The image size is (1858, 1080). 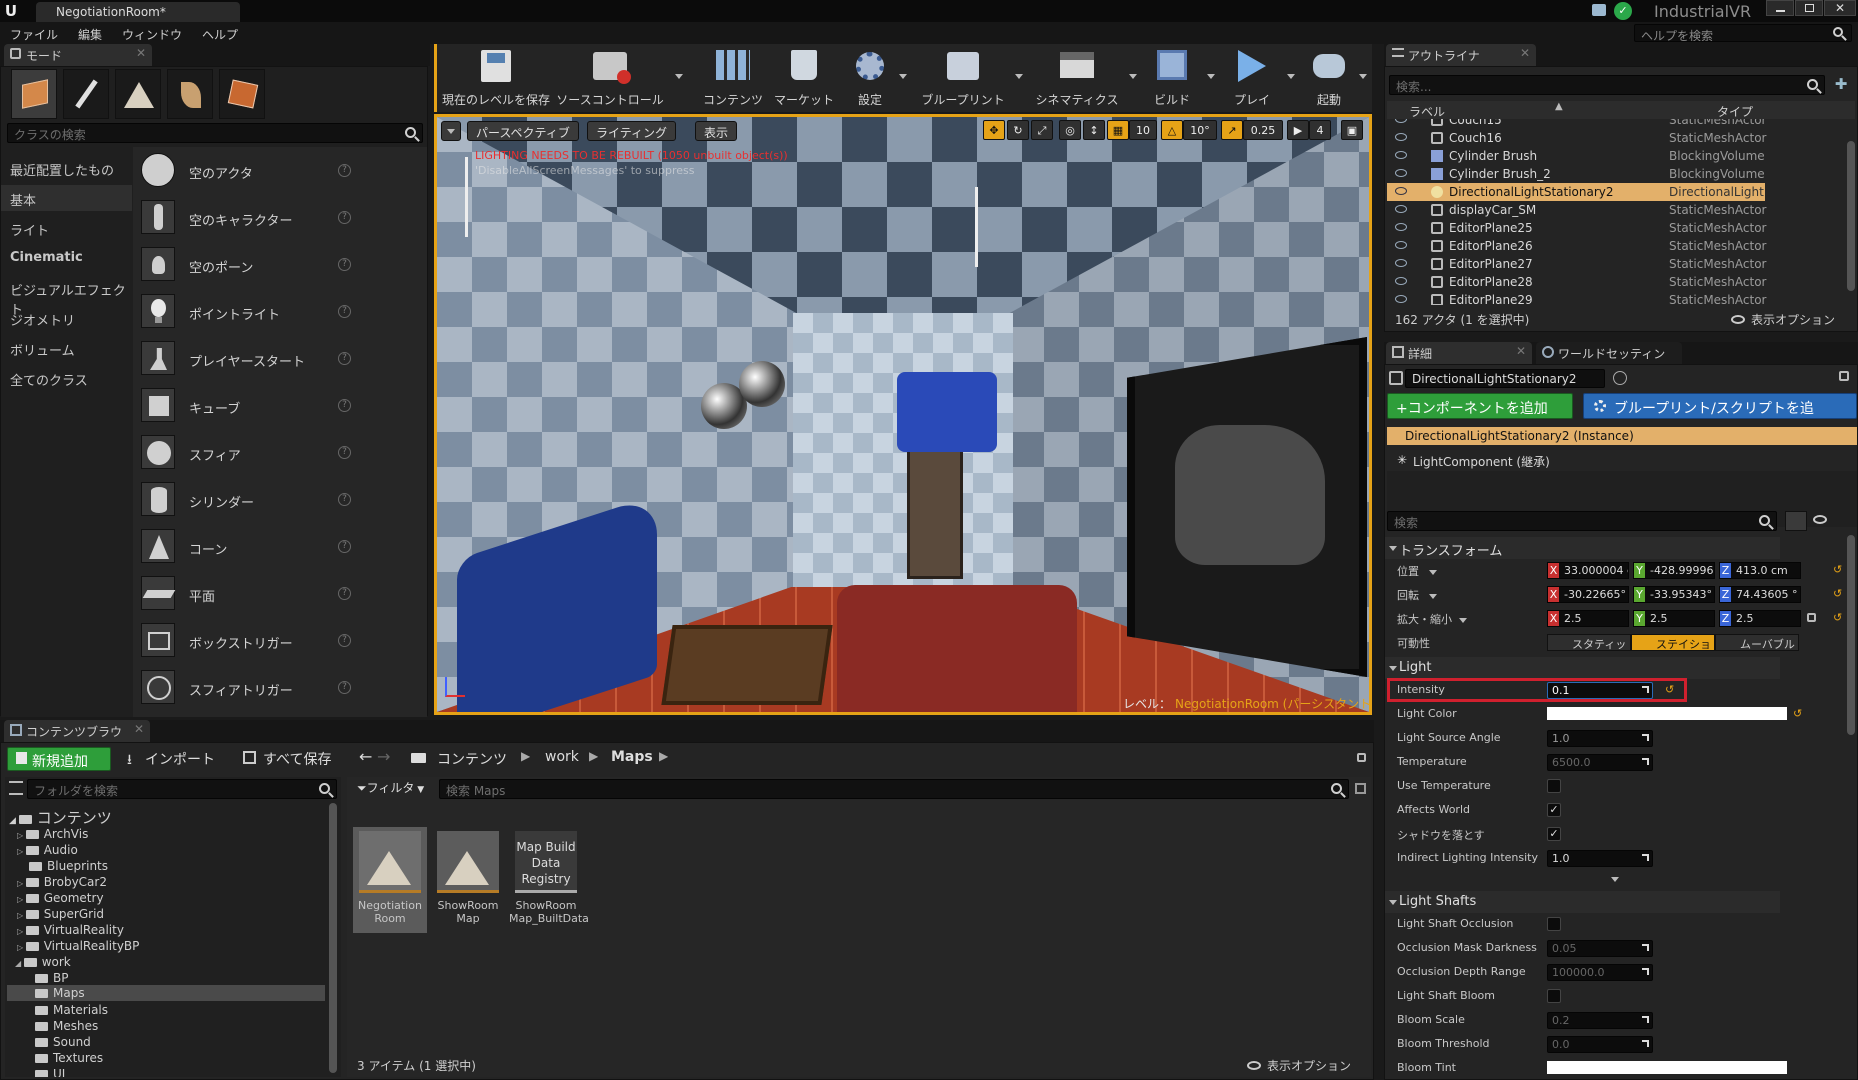 What do you see at coordinates (190, 94) in the screenshot?
I see `mode-foliage-button` at bounding box center [190, 94].